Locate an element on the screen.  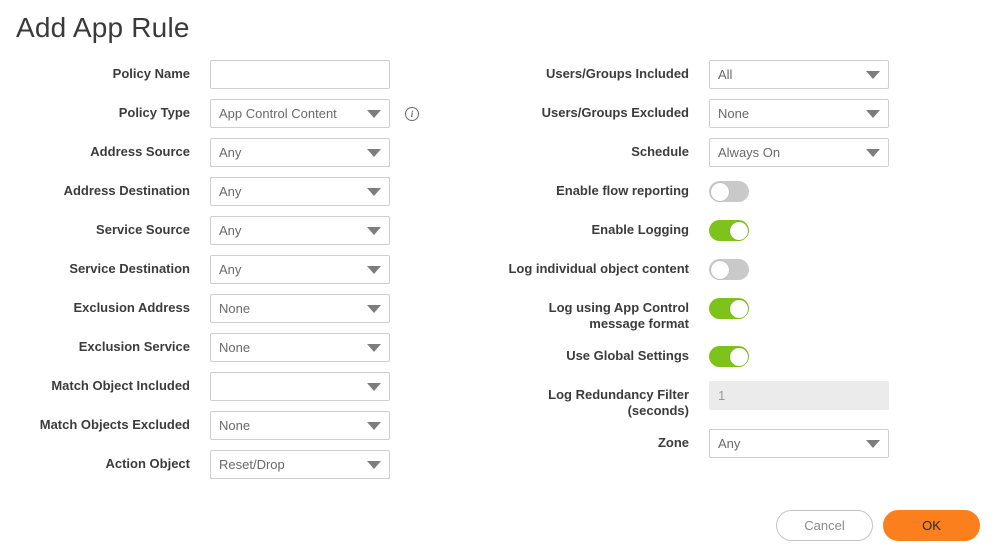
dropdown-address-destination: Any is located at coordinates (300, 191).